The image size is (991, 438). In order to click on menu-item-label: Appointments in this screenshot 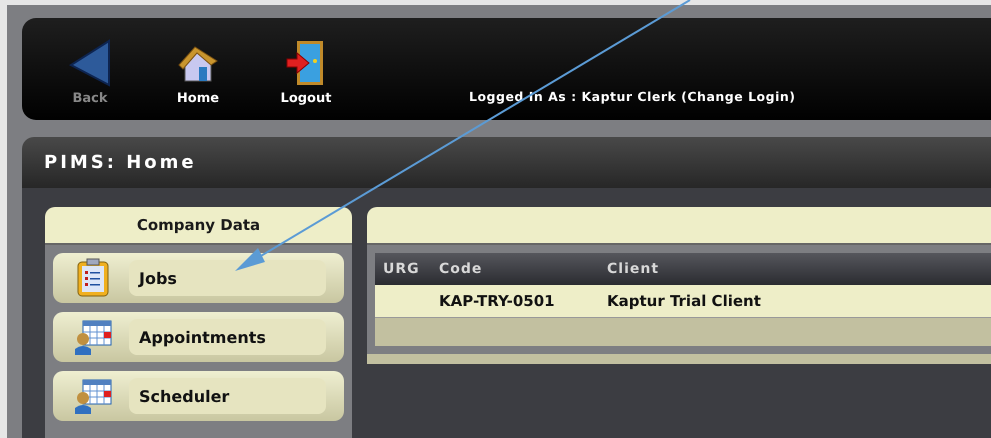, I will do `click(227, 337)`.